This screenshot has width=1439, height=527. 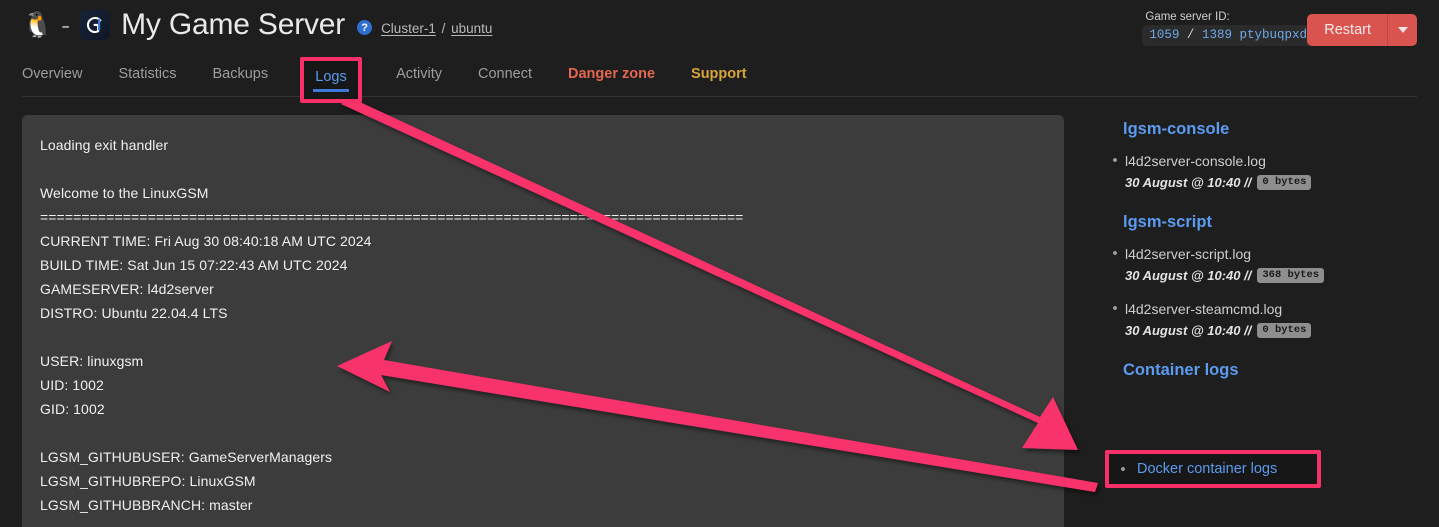 I want to click on tab-logs-active-underline, so click(x=331, y=90).